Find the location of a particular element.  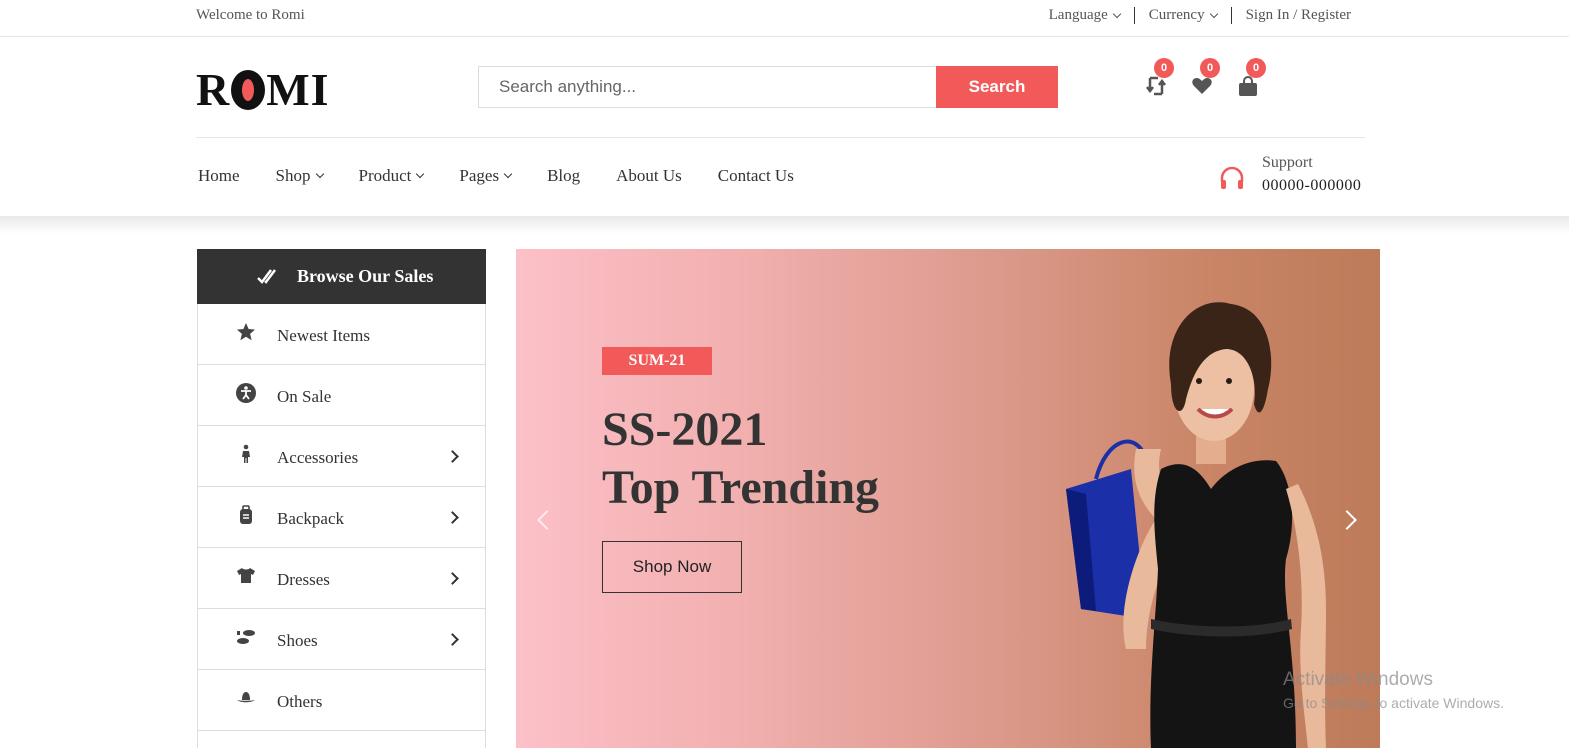

logo-o-mark is located at coordinates (248, 89).